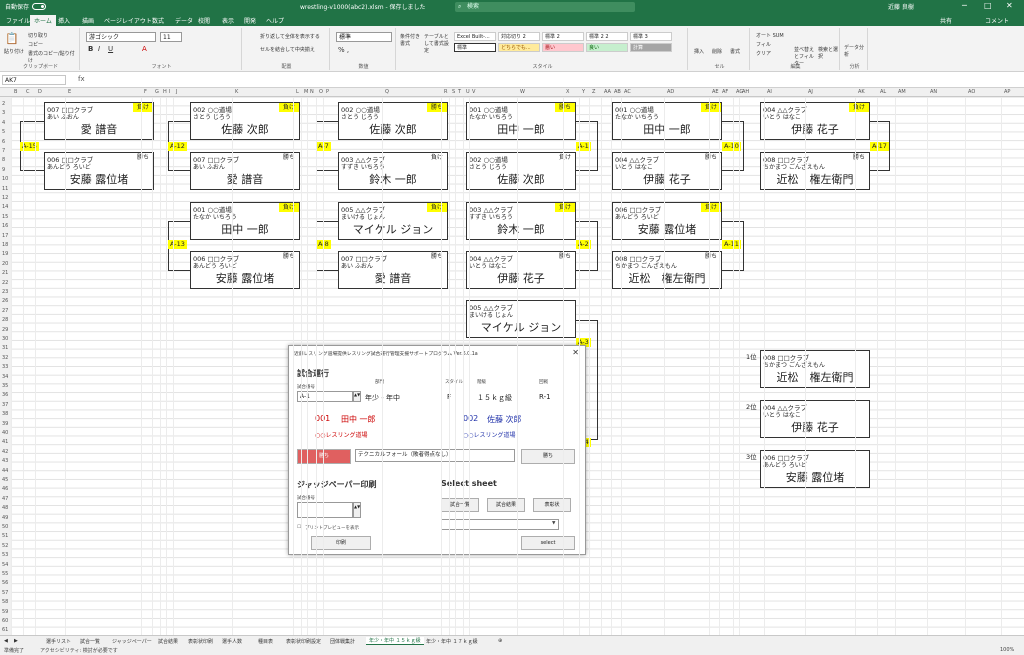 The width and height of the screenshot is (1024, 655). Describe the element at coordinates (438, 43) in the screenshot. I see `format-as-table-button: テーブルとして書式設定` at that location.